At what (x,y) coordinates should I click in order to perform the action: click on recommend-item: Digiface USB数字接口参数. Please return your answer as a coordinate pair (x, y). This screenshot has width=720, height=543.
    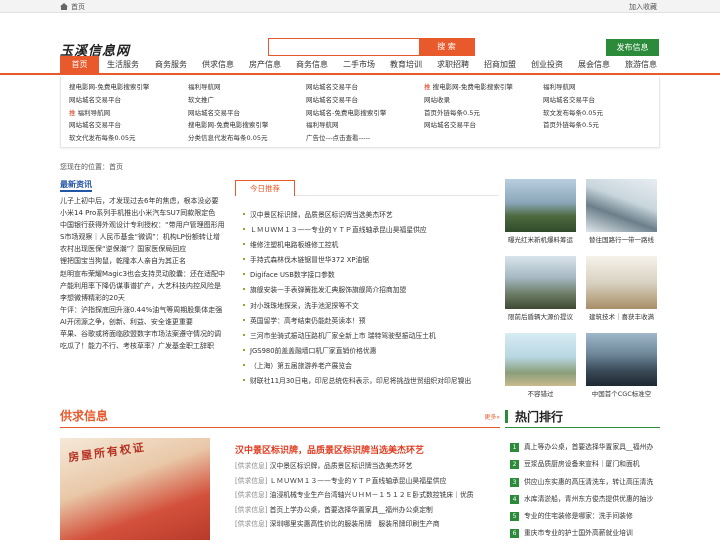
    Looking at the image, I should click on (357, 275).